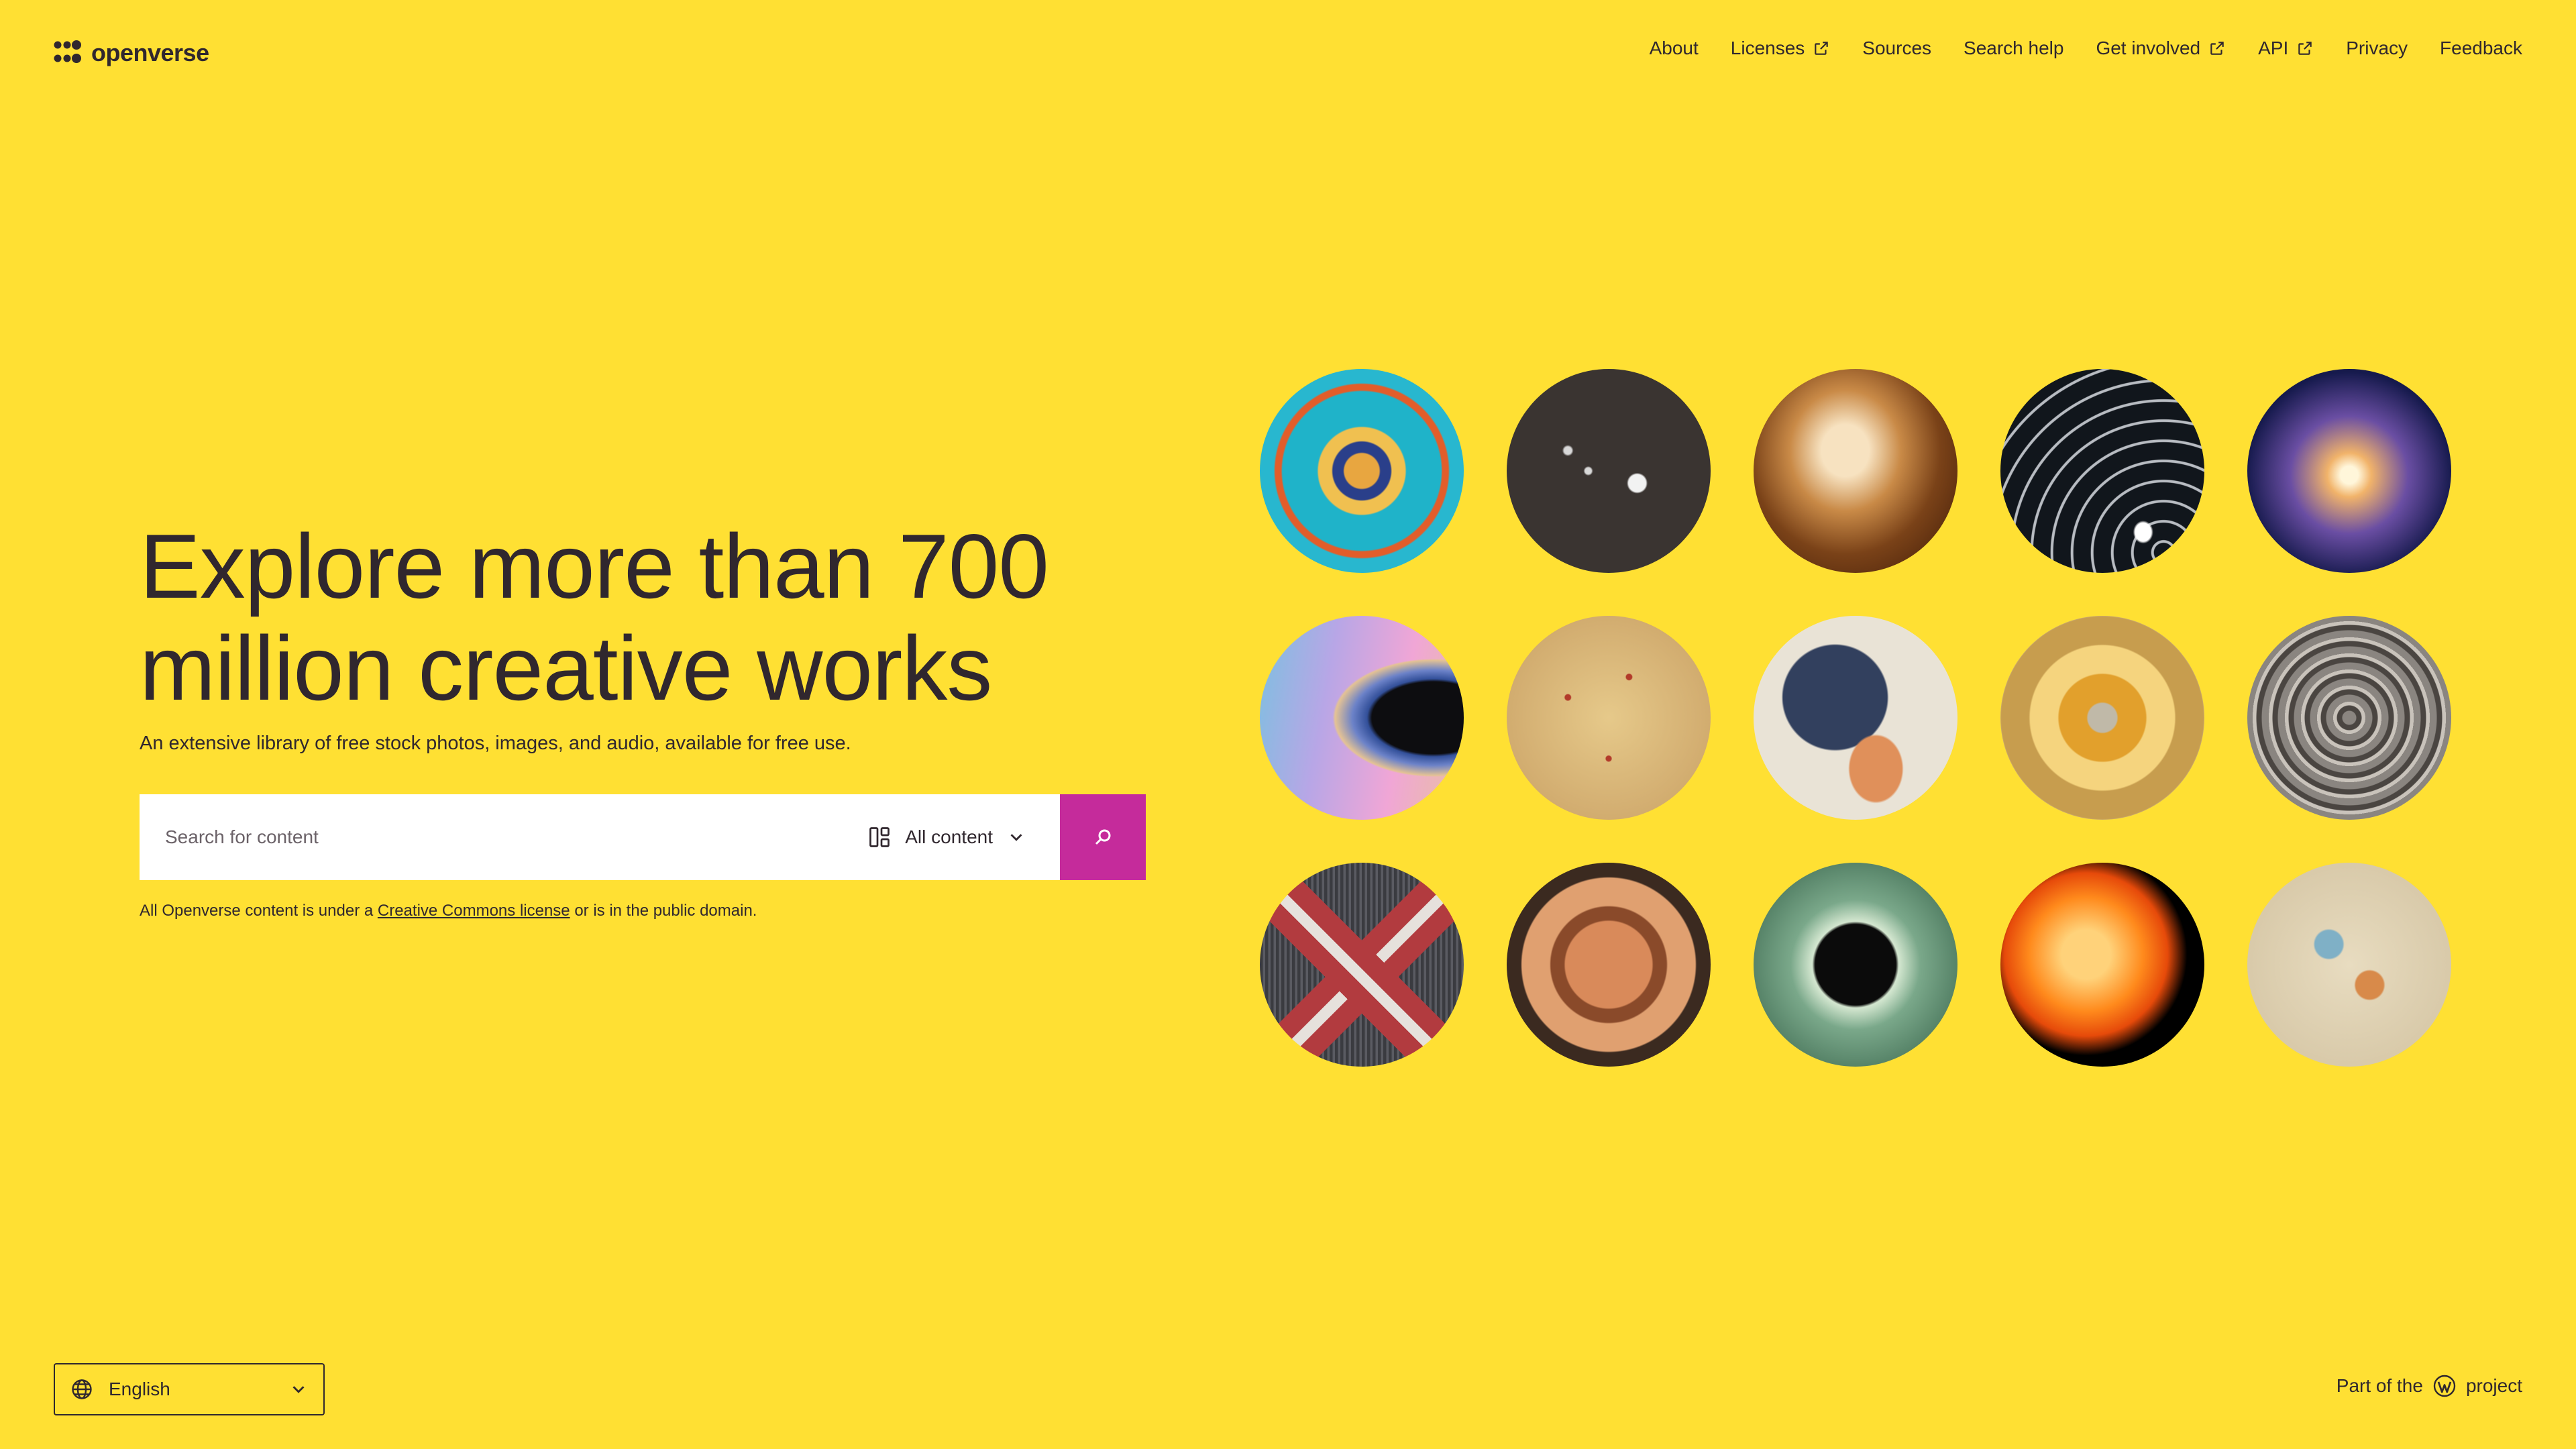  I want to click on nav-feedback: Feedback, so click(2481, 48).